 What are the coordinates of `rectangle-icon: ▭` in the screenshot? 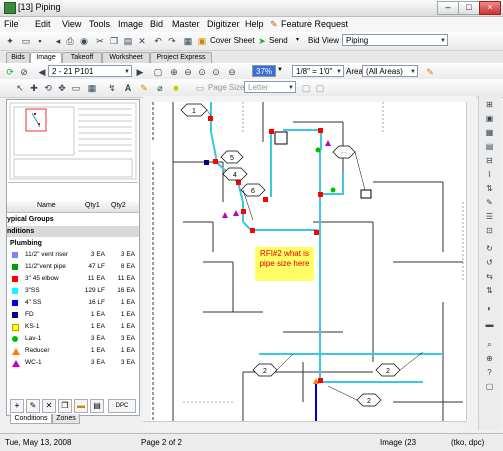 It's located at (76, 88).